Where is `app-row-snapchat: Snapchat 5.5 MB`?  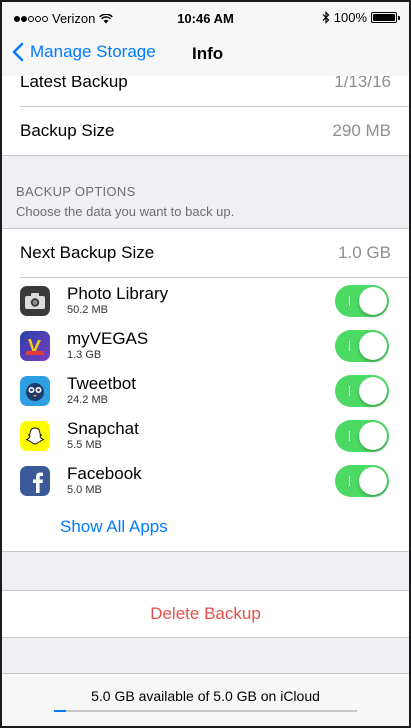
app-row-snapchat: Snapchat 5.5 MB is located at coordinates (205, 435).